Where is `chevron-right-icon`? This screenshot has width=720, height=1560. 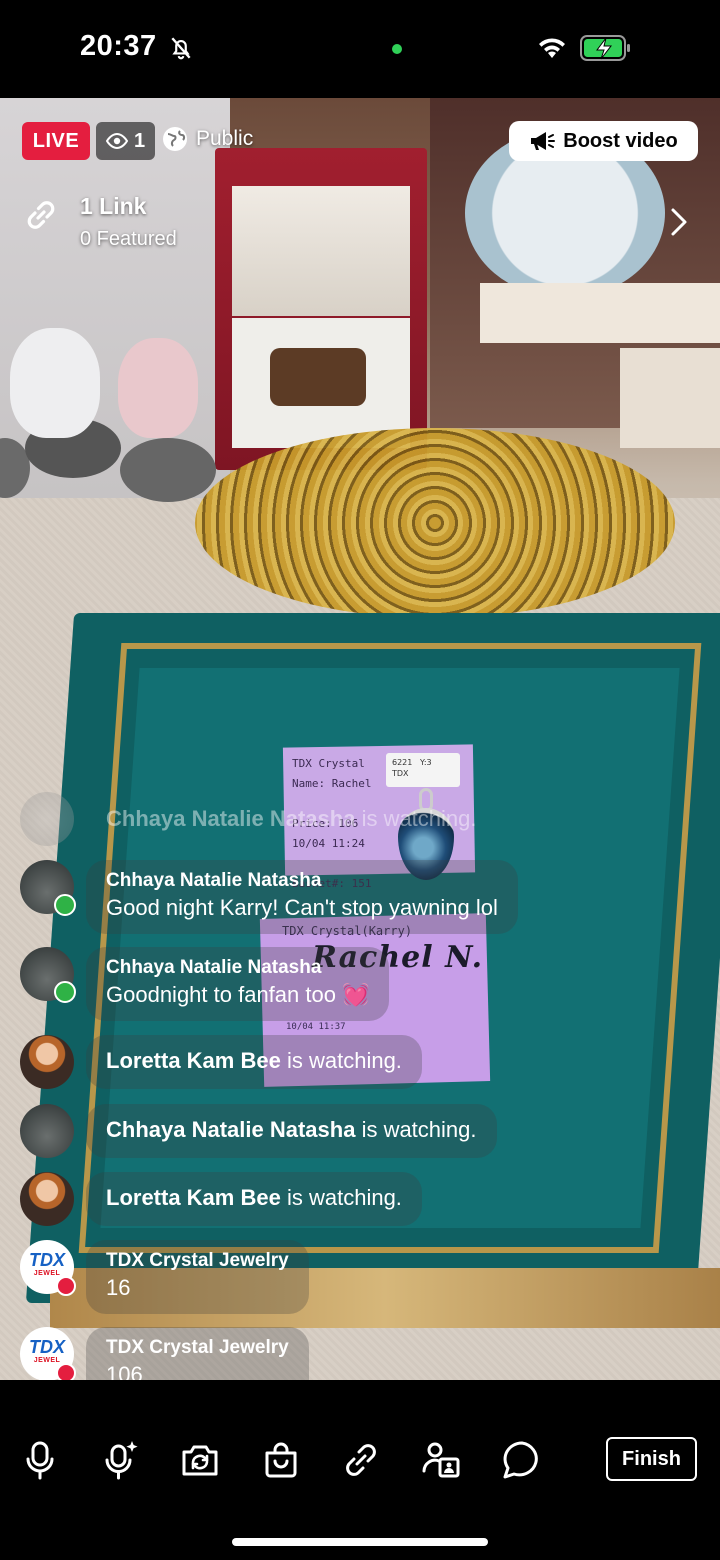
chevron-right-icon is located at coordinates (679, 222).